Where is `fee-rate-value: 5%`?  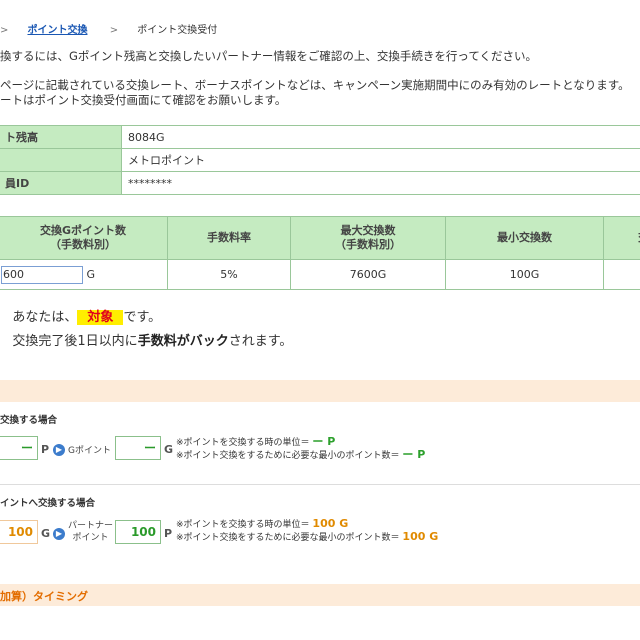 fee-rate-value: 5% is located at coordinates (229, 274).